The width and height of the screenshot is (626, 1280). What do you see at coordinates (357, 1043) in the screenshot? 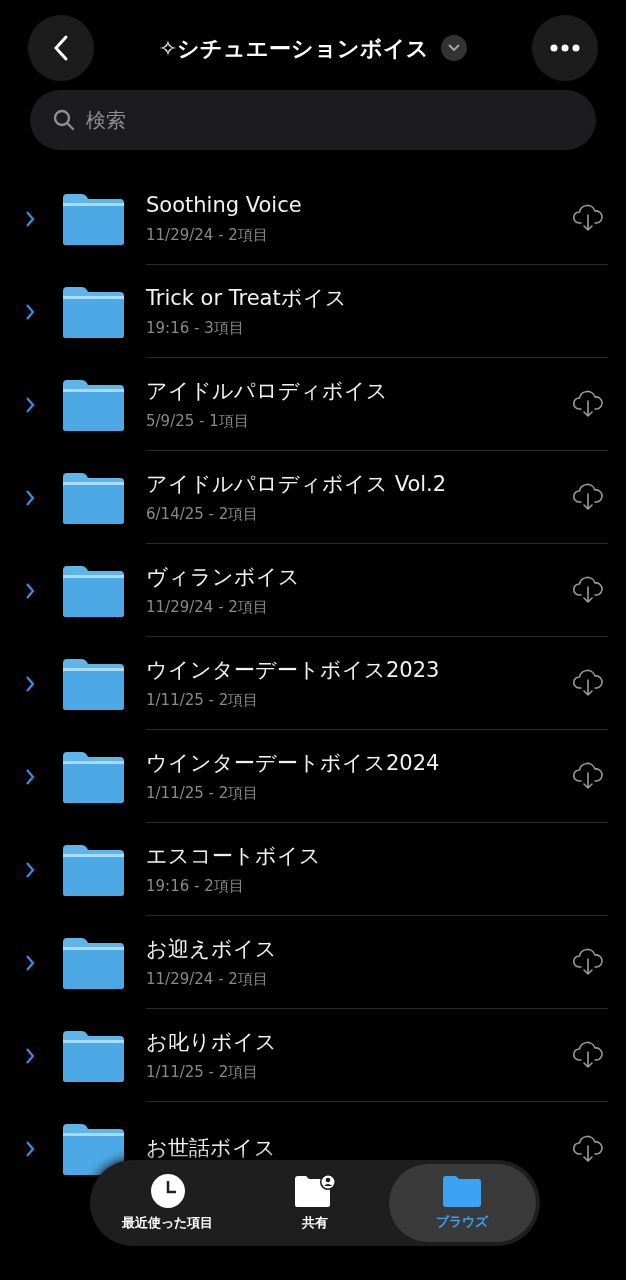
I see `folder-name: お叱りボイス` at bounding box center [357, 1043].